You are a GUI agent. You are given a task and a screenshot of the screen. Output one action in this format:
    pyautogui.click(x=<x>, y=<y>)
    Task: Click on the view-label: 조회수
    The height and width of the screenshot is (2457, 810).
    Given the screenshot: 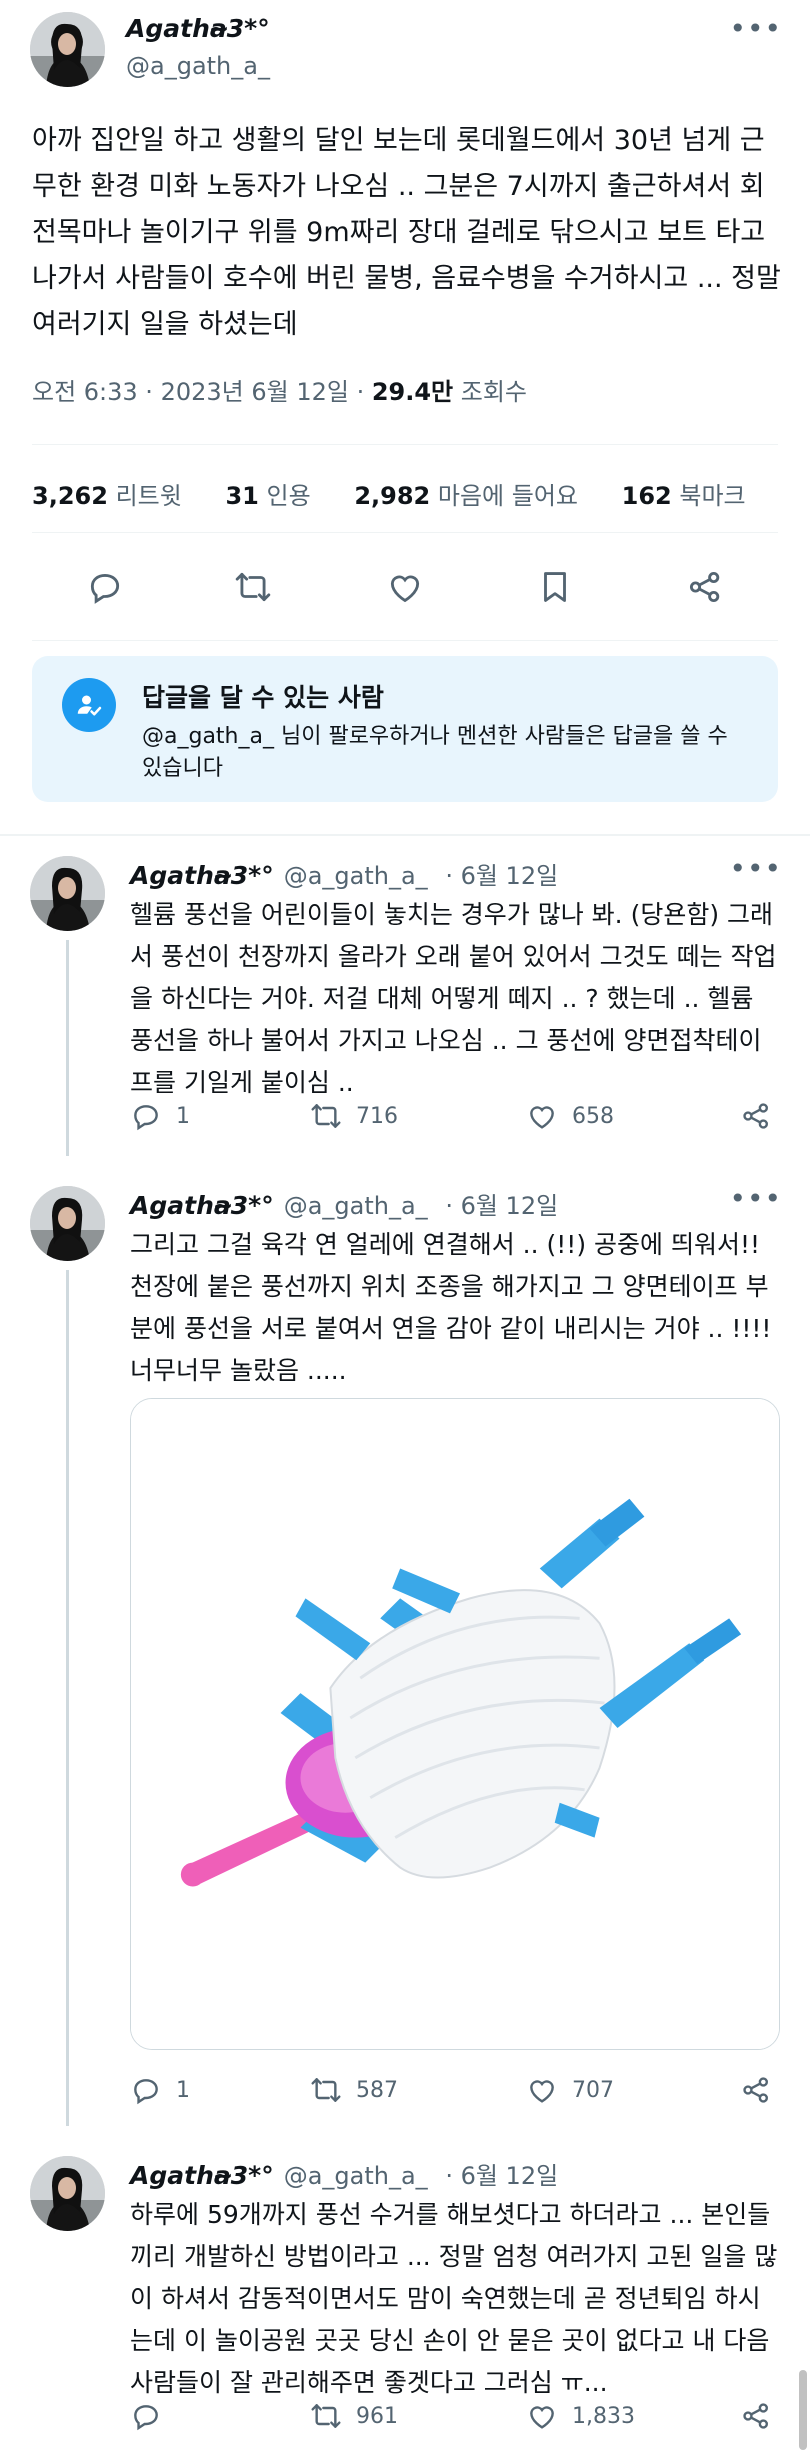 What is the action you would take?
    pyautogui.click(x=490, y=392)
    